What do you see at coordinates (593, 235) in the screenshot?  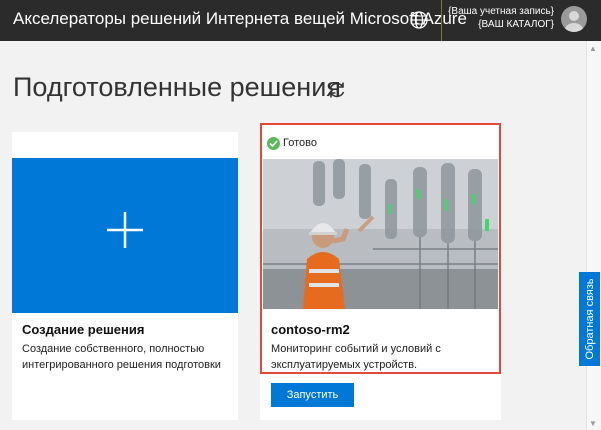 I see `vertical-scrollbar` at bounding box center [593, 235].